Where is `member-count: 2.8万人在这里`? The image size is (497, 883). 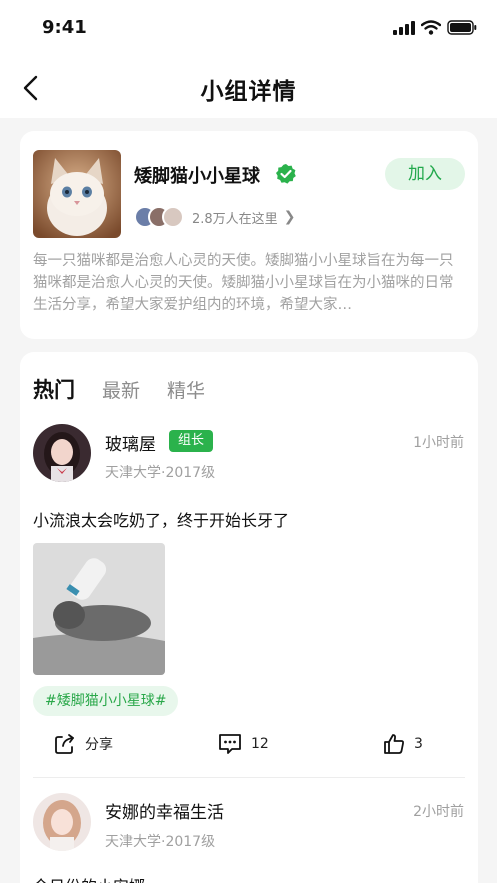
member-count: 2.8万人在这里 is located at coordinates (235, 219).